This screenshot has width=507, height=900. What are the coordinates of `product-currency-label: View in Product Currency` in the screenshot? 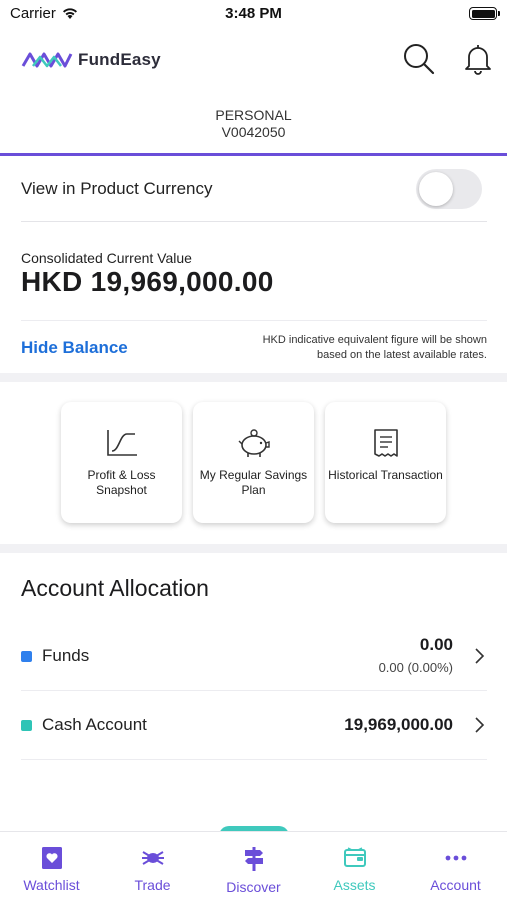 It's located at (117, 188).